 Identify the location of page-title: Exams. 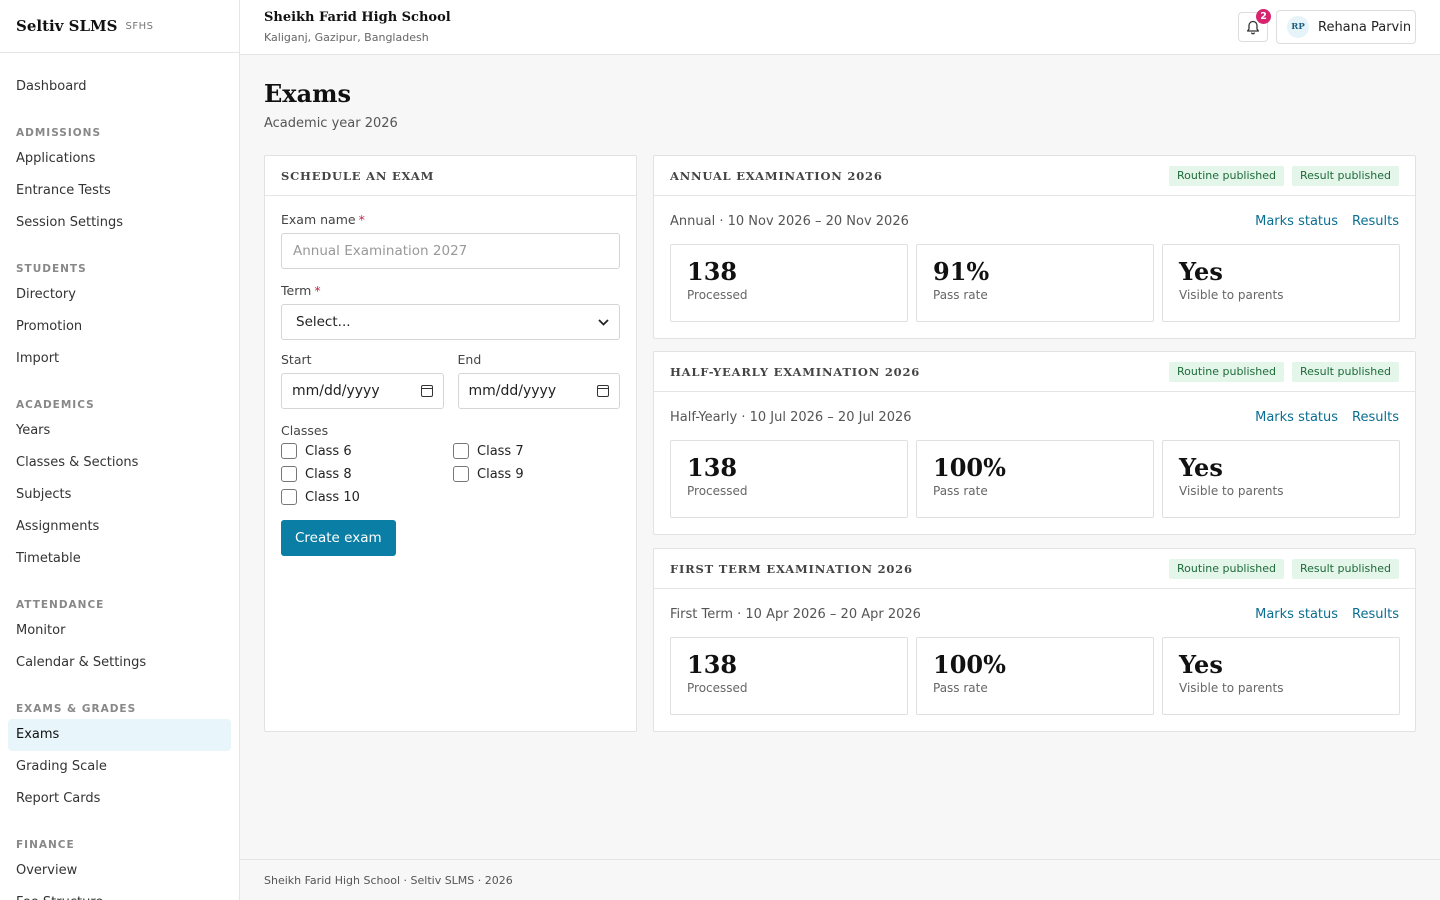
(308, 93).